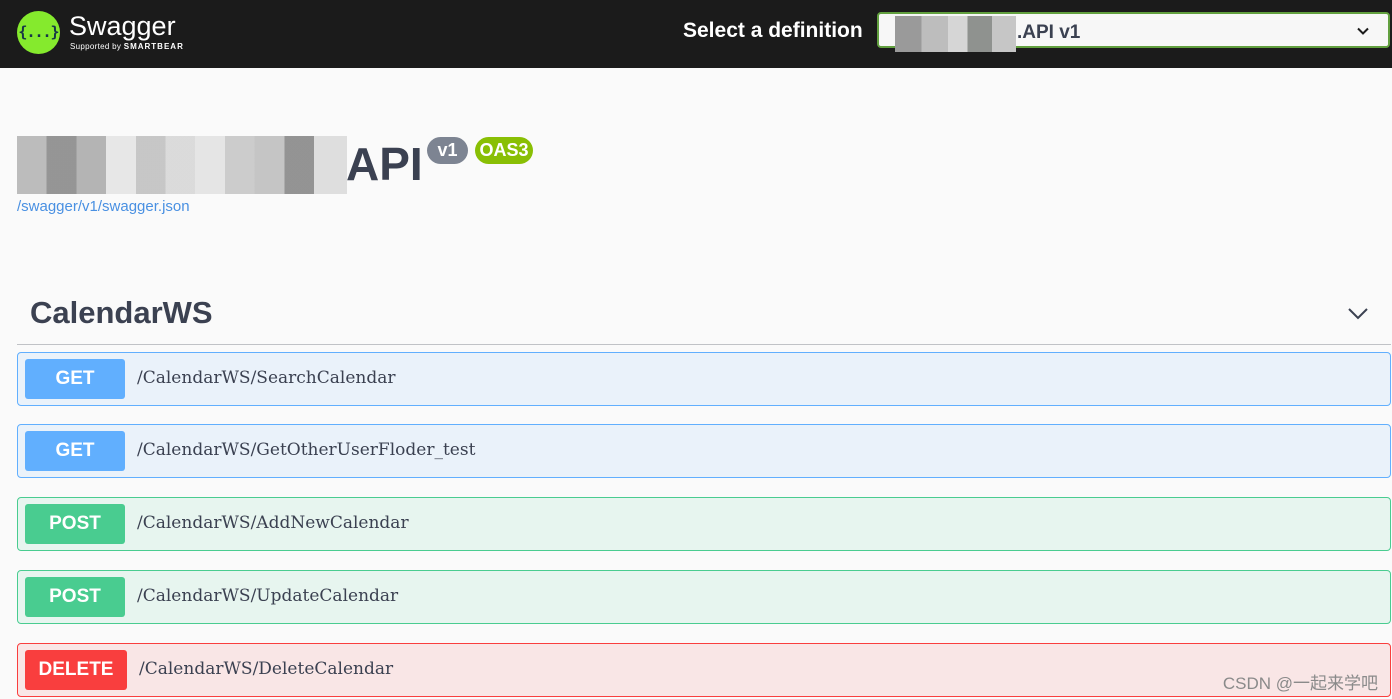  Describe the element at coordinates (122, 25) in the screenshot. I see `brand-name: Swagger` at that location.